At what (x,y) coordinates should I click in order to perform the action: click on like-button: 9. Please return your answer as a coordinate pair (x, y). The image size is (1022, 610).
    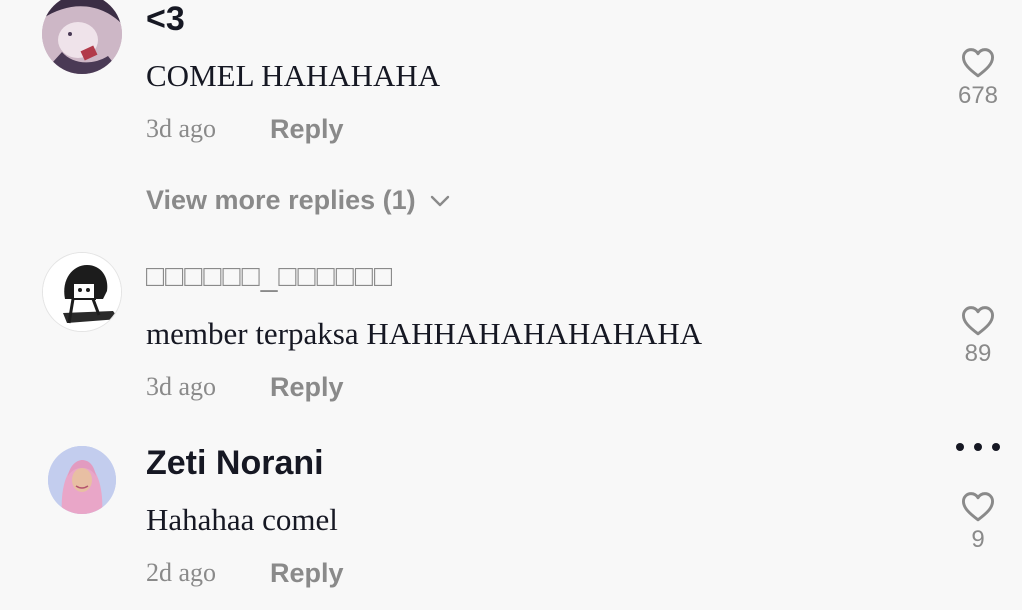
    Looking at the image, I should click on (978, 521).